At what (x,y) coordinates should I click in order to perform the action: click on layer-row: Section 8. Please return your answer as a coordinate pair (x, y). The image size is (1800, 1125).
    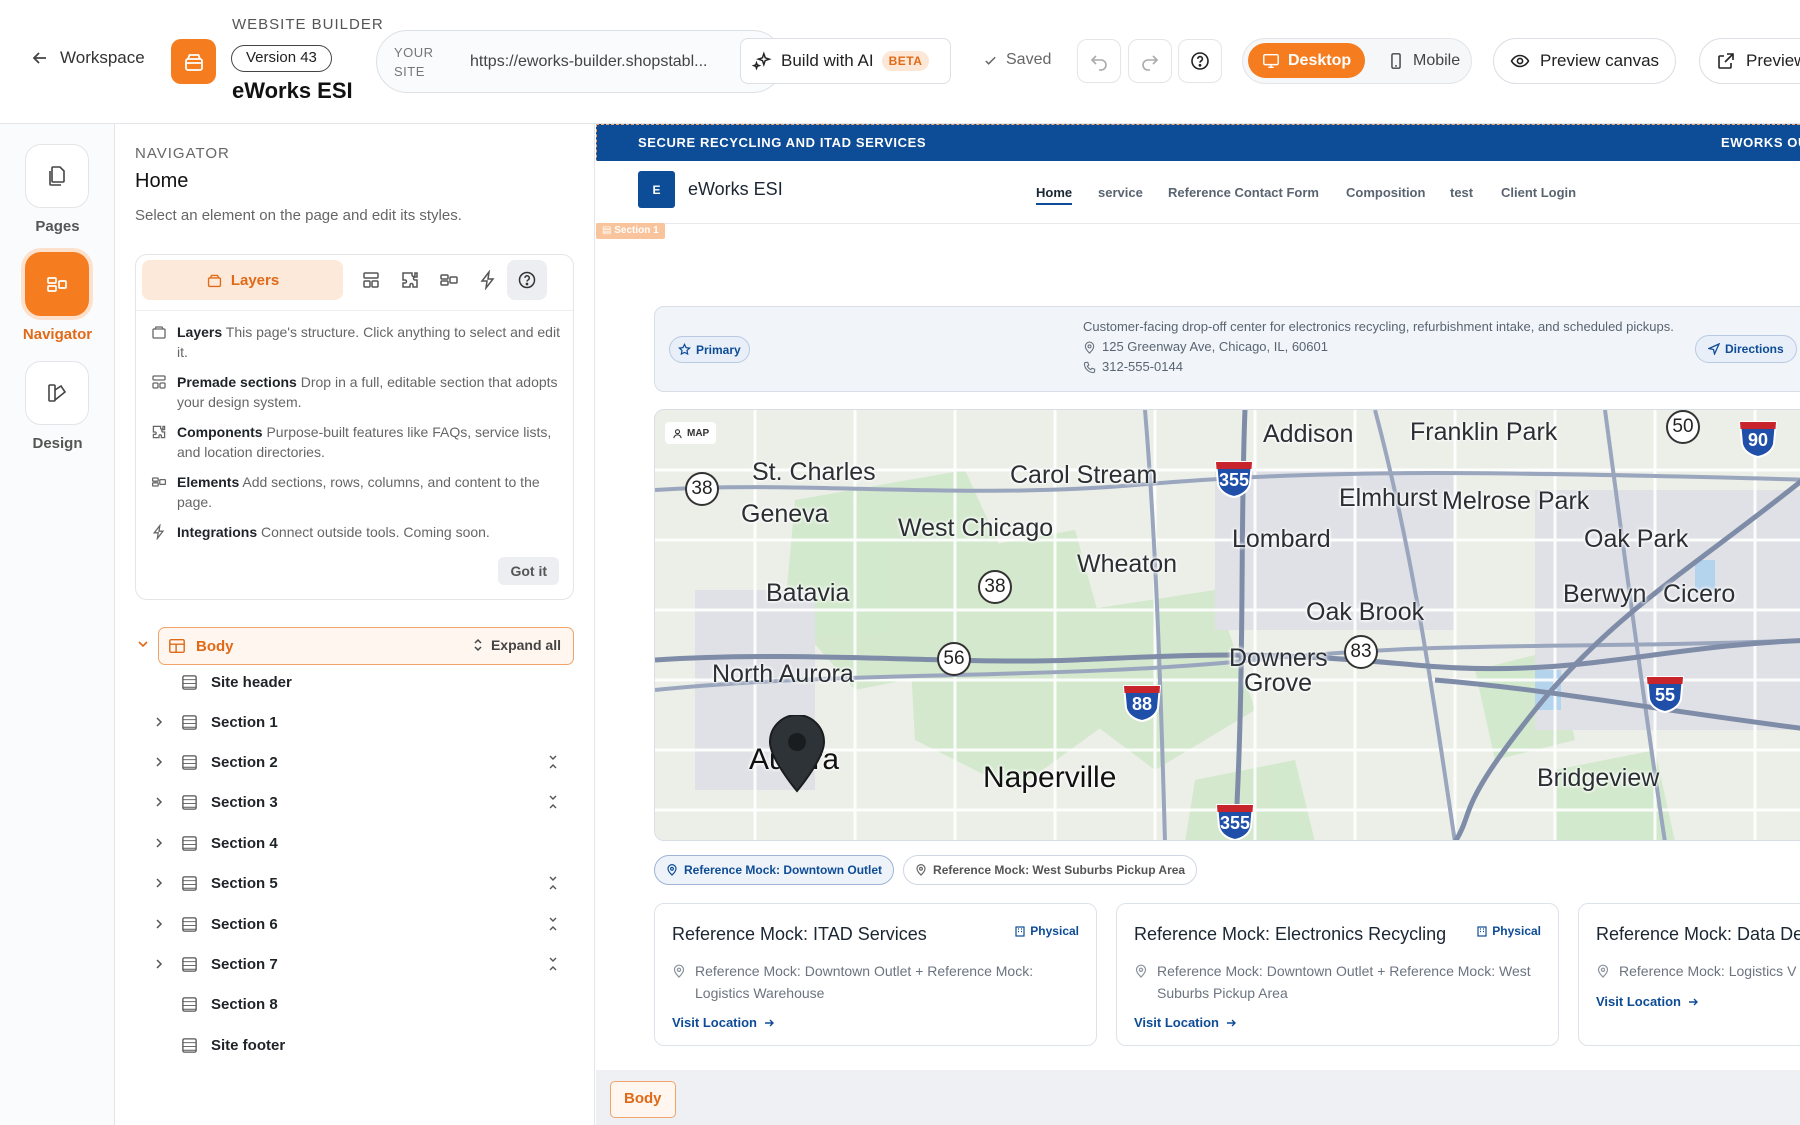
    Looking at the image, I should click on (355, 1004).